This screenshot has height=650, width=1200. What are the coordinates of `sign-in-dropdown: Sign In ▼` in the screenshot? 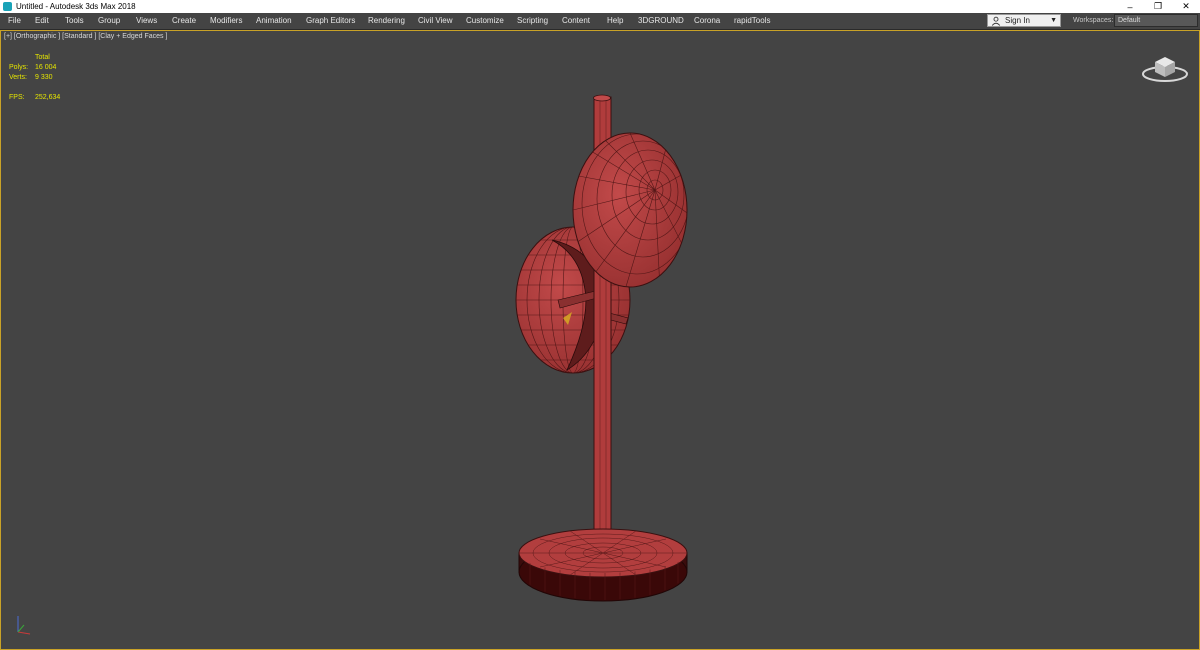 It's located at (1024, 20).